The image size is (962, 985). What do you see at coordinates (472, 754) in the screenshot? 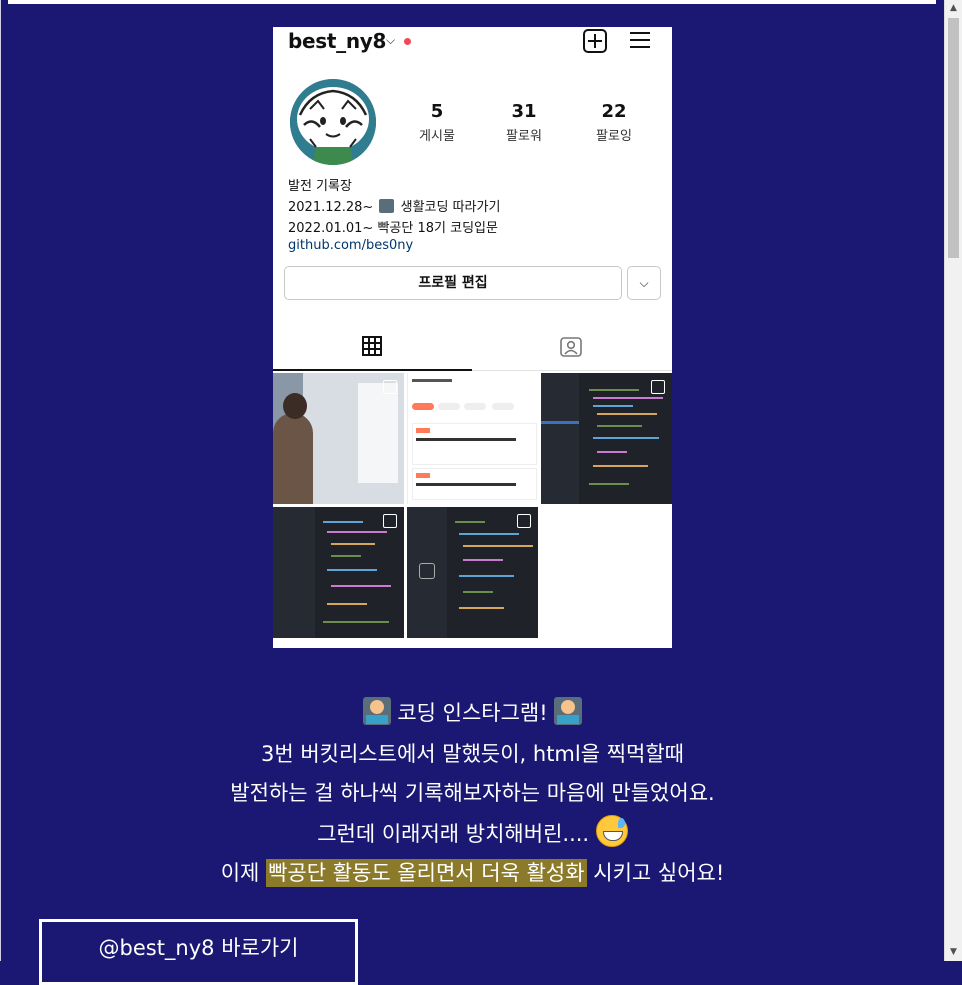
I see `description-line-1: 3번 버킷리스트에서 말했듯이, html을 찍먹할때` at bounding box center [472, 754].